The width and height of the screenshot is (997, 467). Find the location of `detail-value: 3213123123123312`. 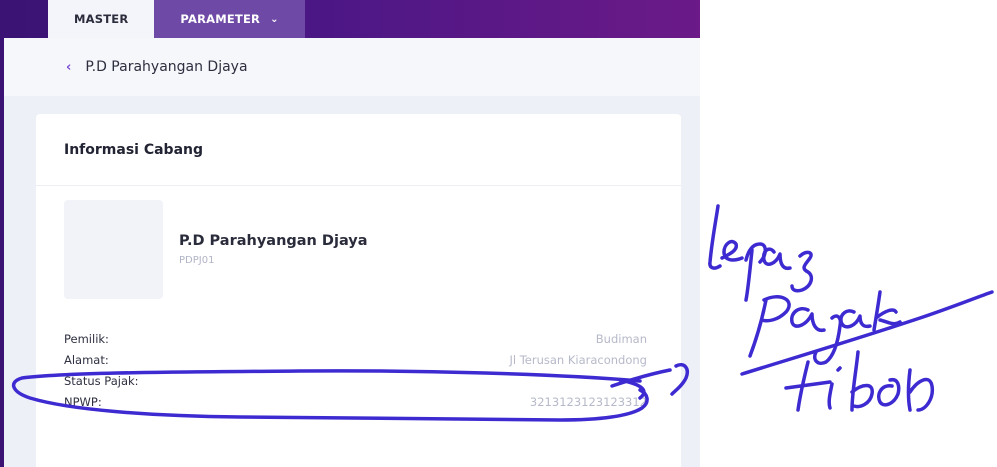

detail-value: 3213123123123312 is located at coordinates (588, 401).